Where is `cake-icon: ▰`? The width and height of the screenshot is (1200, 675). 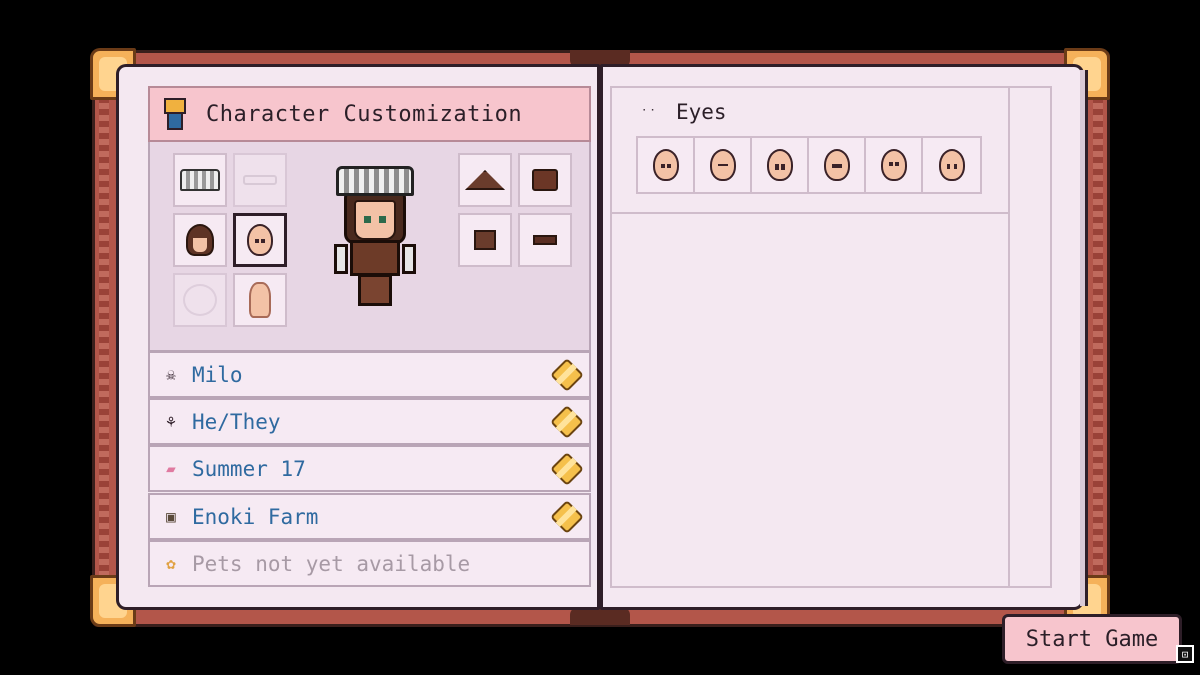
cake-icon: ▰ is located at coordinates (171, 468).